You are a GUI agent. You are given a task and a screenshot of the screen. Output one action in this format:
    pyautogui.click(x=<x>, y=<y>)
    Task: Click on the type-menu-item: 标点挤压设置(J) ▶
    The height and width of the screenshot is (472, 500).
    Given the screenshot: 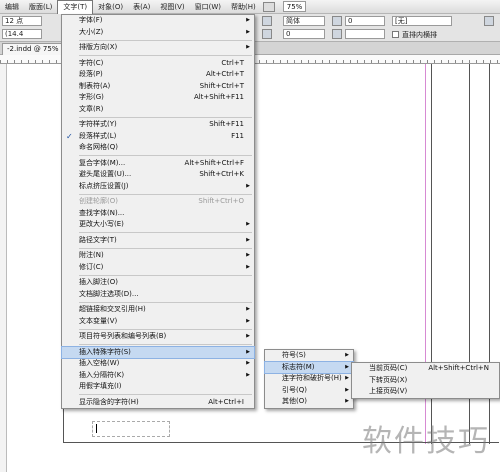 What is the action you would take?
    pyautogui.click(x=158, y=187)
    